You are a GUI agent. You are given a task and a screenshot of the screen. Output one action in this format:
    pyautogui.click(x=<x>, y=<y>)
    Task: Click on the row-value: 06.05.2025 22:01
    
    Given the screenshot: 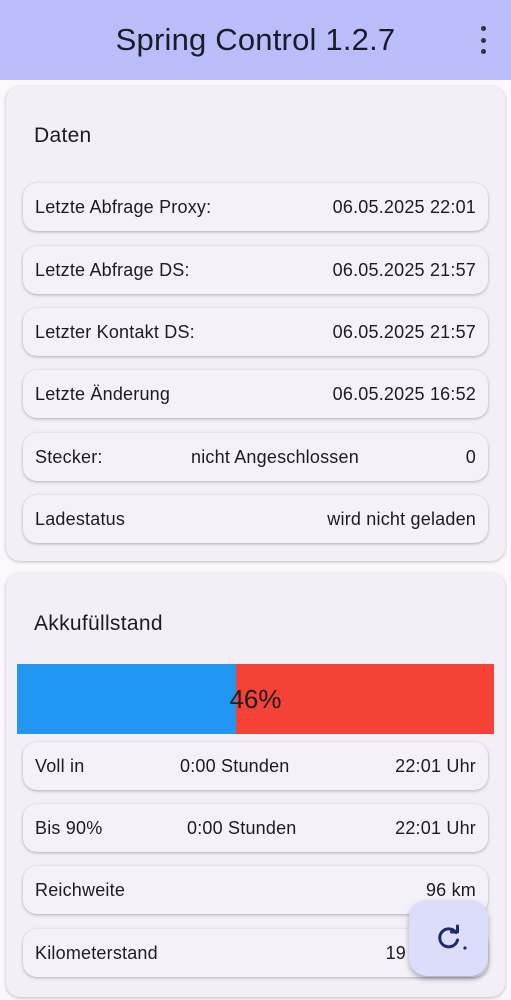 What is the action you would take?
    pyautogui.click(x=404, y=207)
    